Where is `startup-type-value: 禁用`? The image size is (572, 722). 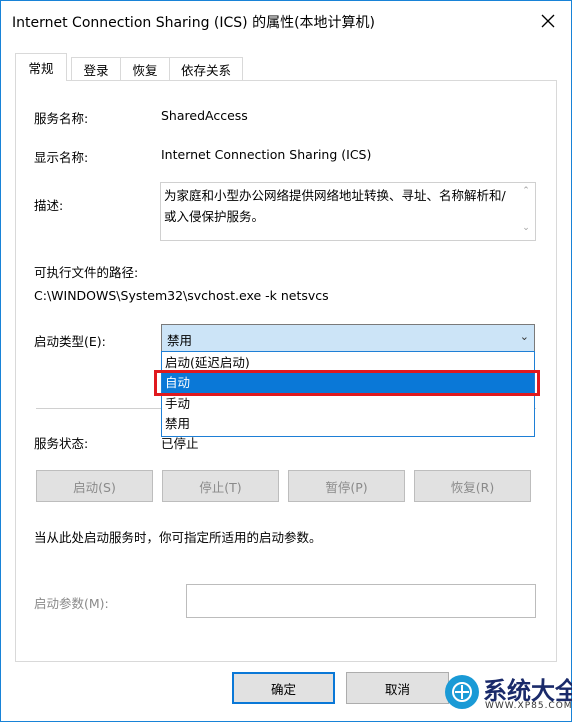 startup-type-value: 禁用 is located at coordinates (180, 340).